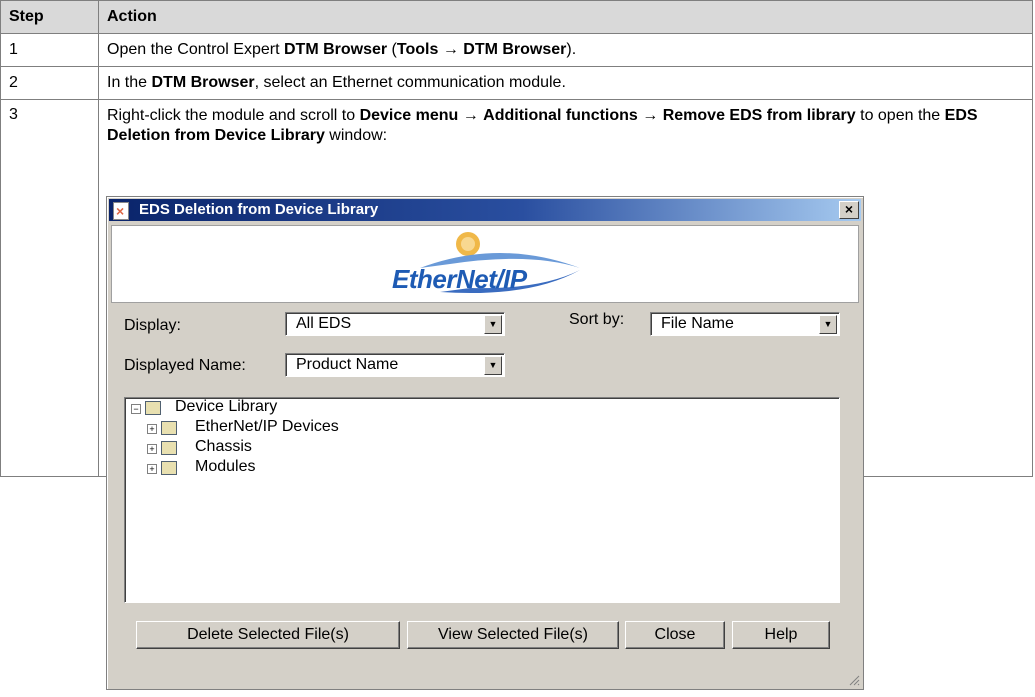  Describe the element at coordinates (49, 17) in the screenshot. I see `step-header: Step` at that location.